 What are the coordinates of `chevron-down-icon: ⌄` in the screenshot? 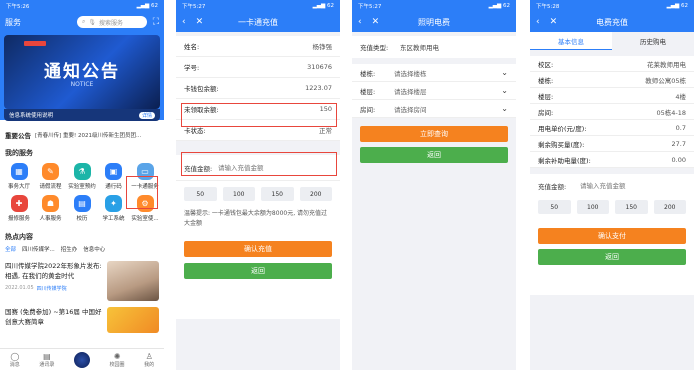 It's located at (504, 108).